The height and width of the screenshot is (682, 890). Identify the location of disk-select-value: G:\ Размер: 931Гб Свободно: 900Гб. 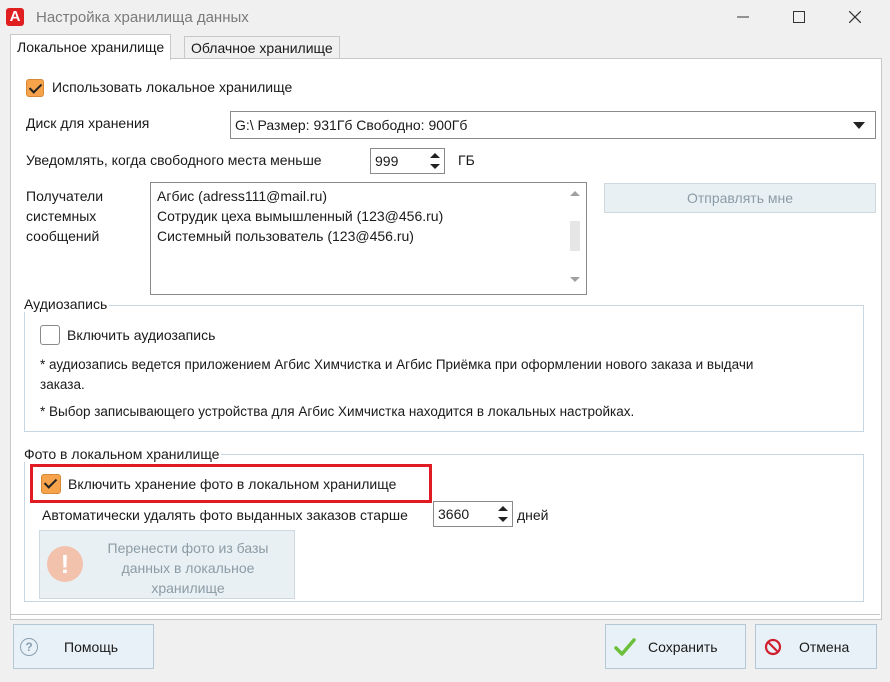
(351, 125).